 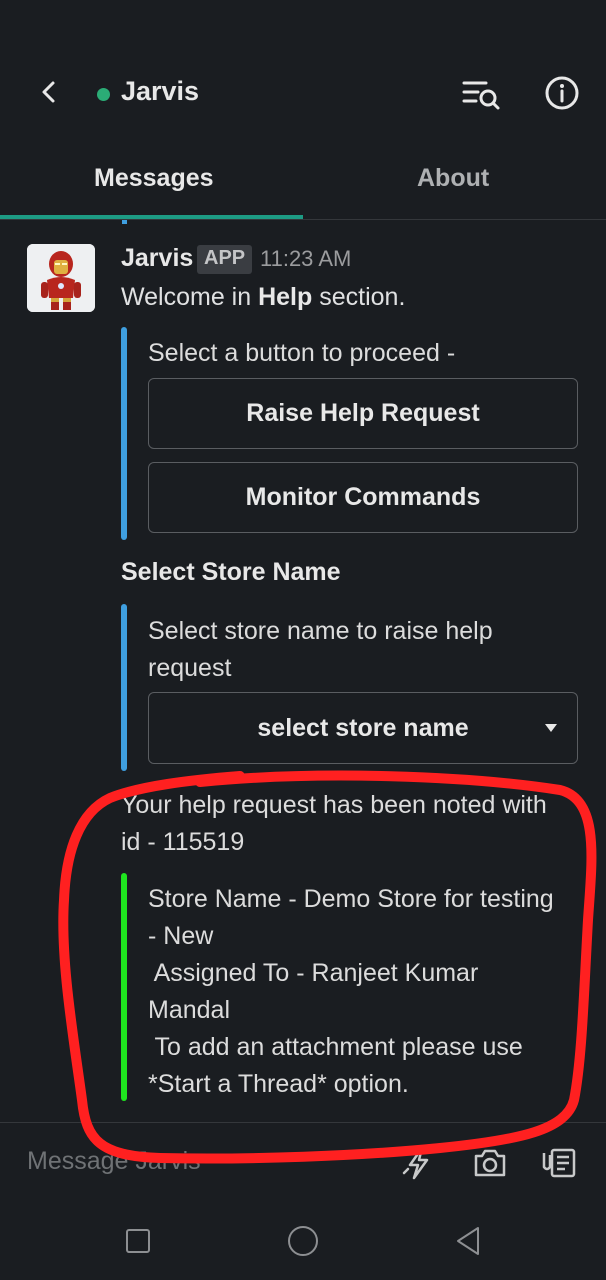 What do you see at coordinates (313, 973) in the screenshot?
I see `detail-line: Assigned To - Ranjeet Kumar` at bounding box center [313, 973].